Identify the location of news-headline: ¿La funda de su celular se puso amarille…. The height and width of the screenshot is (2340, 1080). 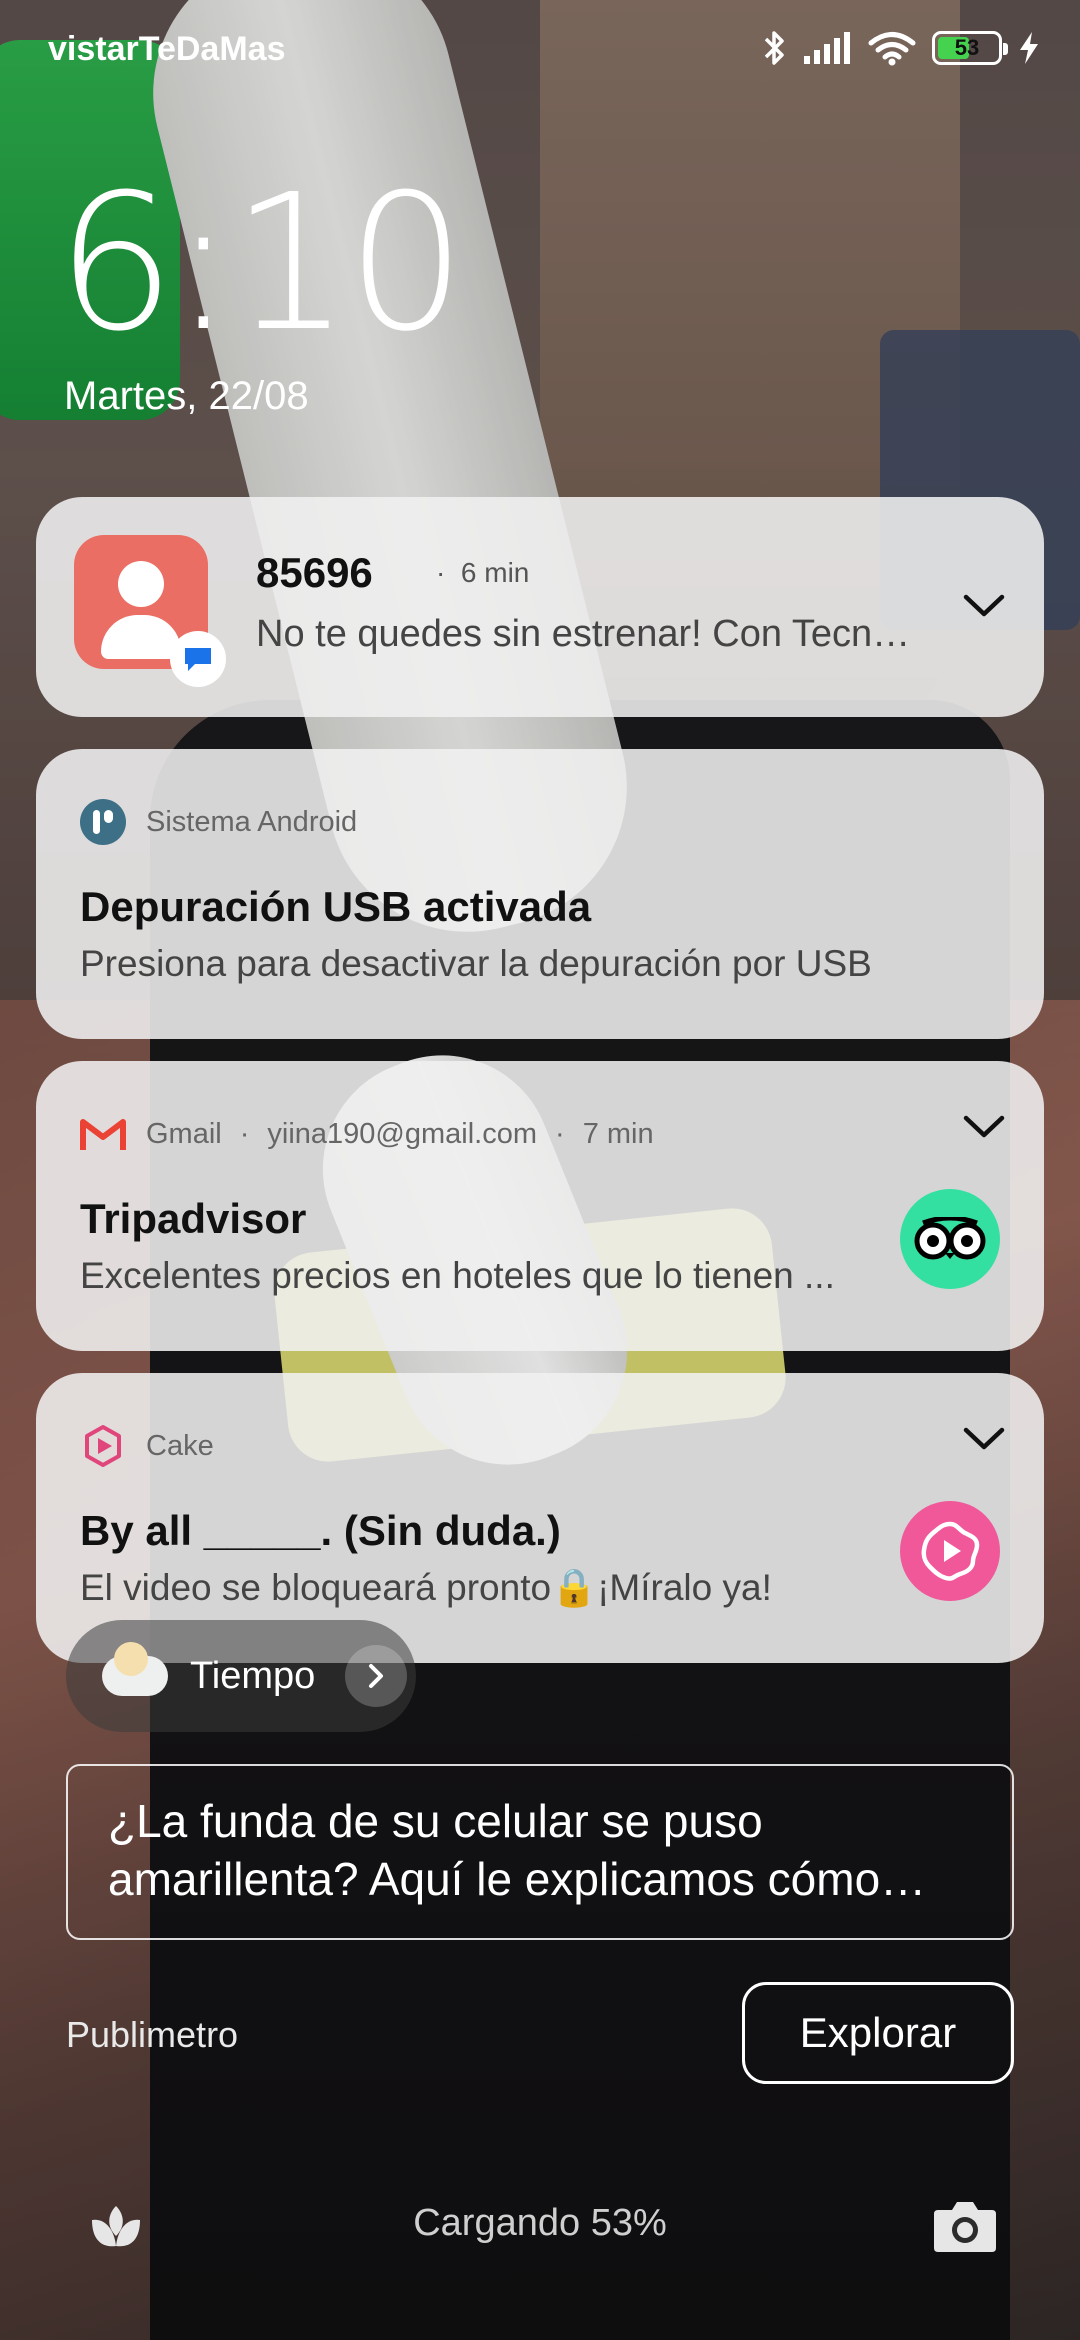
(494, 1850).